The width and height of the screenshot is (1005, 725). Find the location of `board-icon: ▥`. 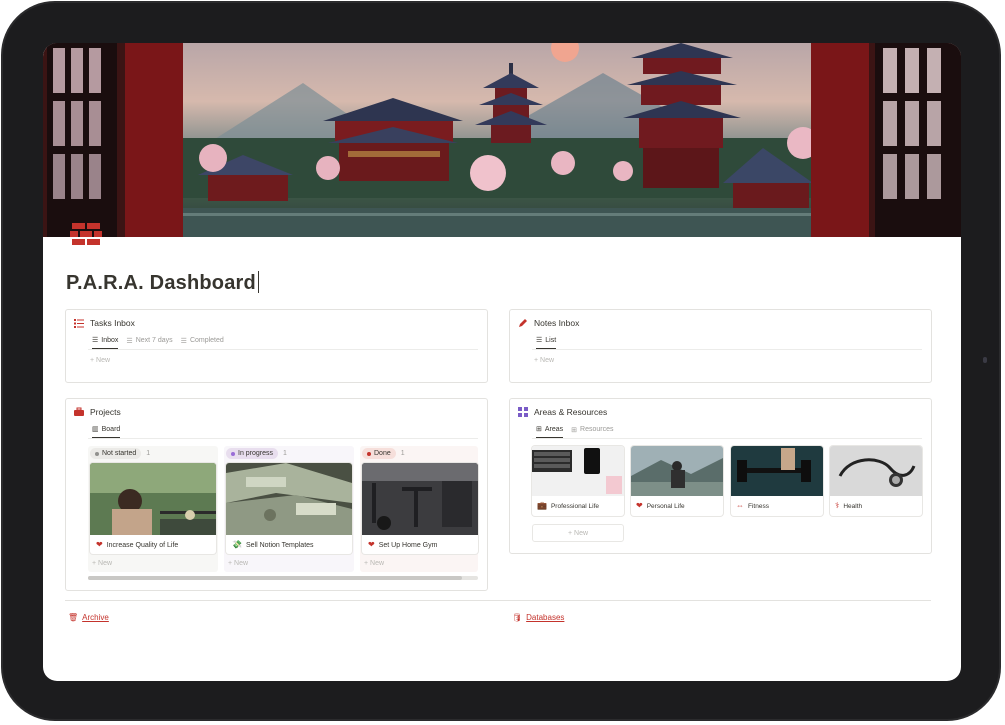

board-icon: ▥ is located at coordinates (95, 429).